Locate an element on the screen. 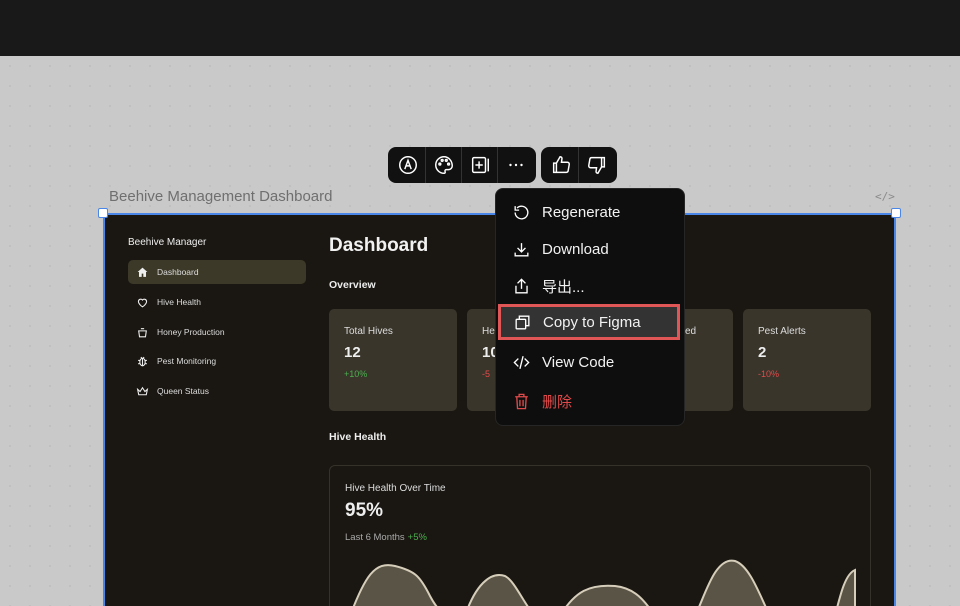  stat-label: Total Hives is located at coordinates (368, 331).